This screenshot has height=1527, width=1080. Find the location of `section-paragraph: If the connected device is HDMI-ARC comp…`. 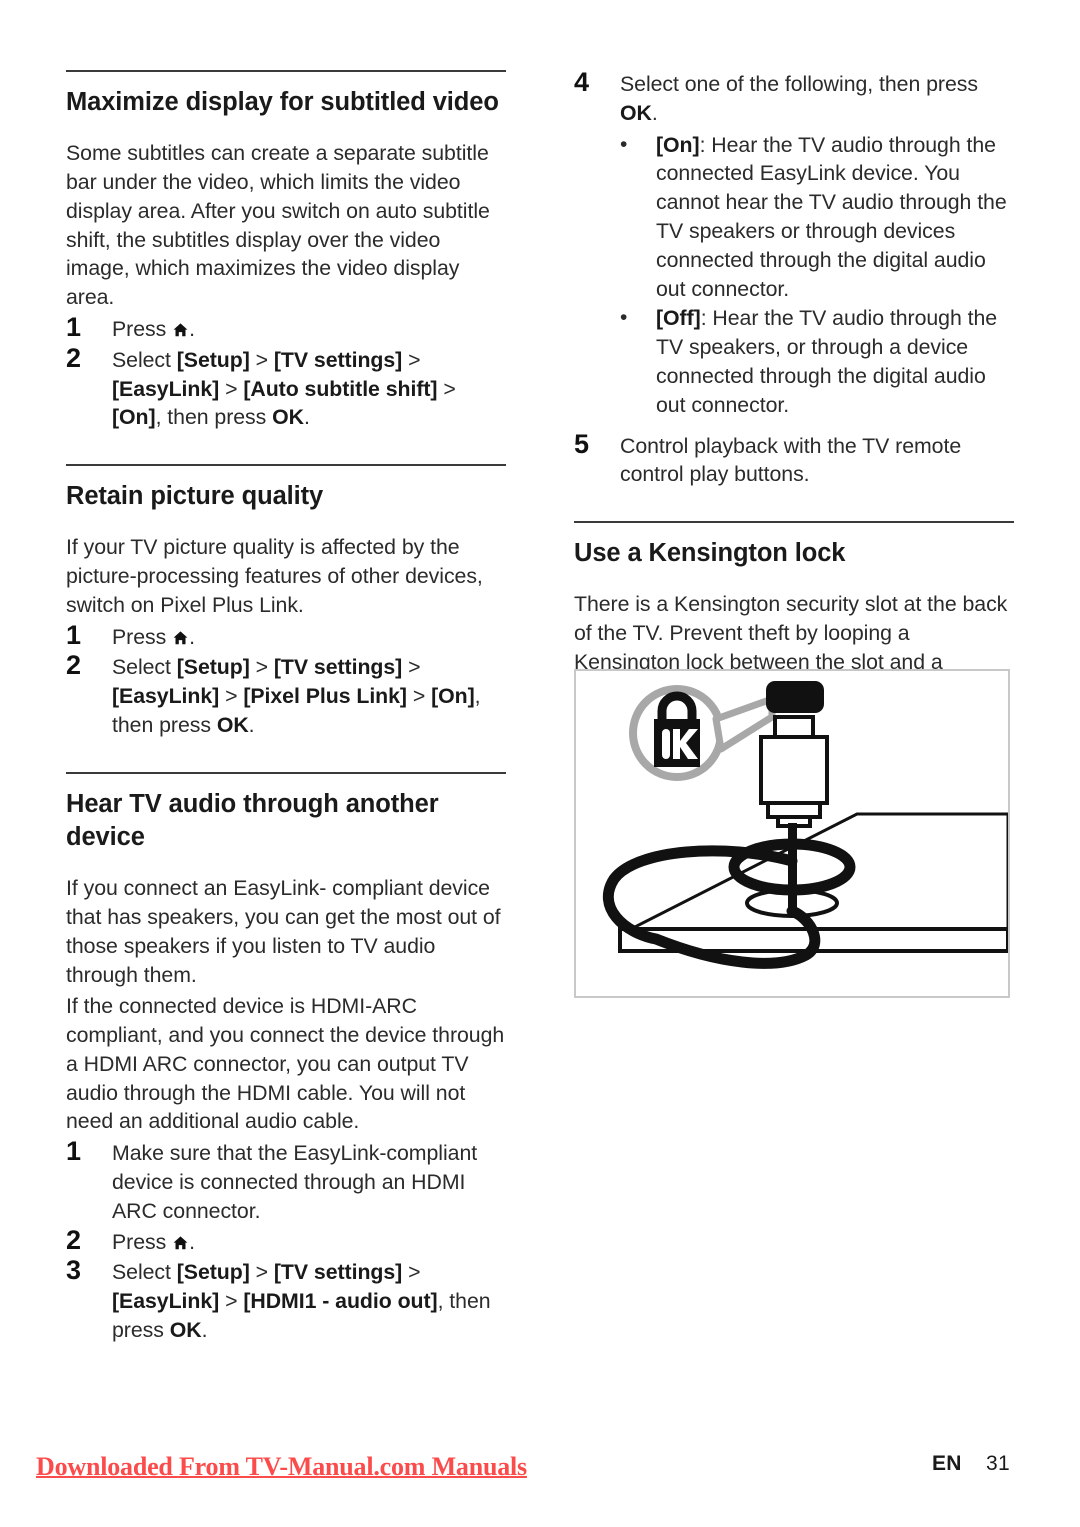

section-paragraph: If the connected device is HDMI-ARC comp… is located at coordinates (285, 1064).